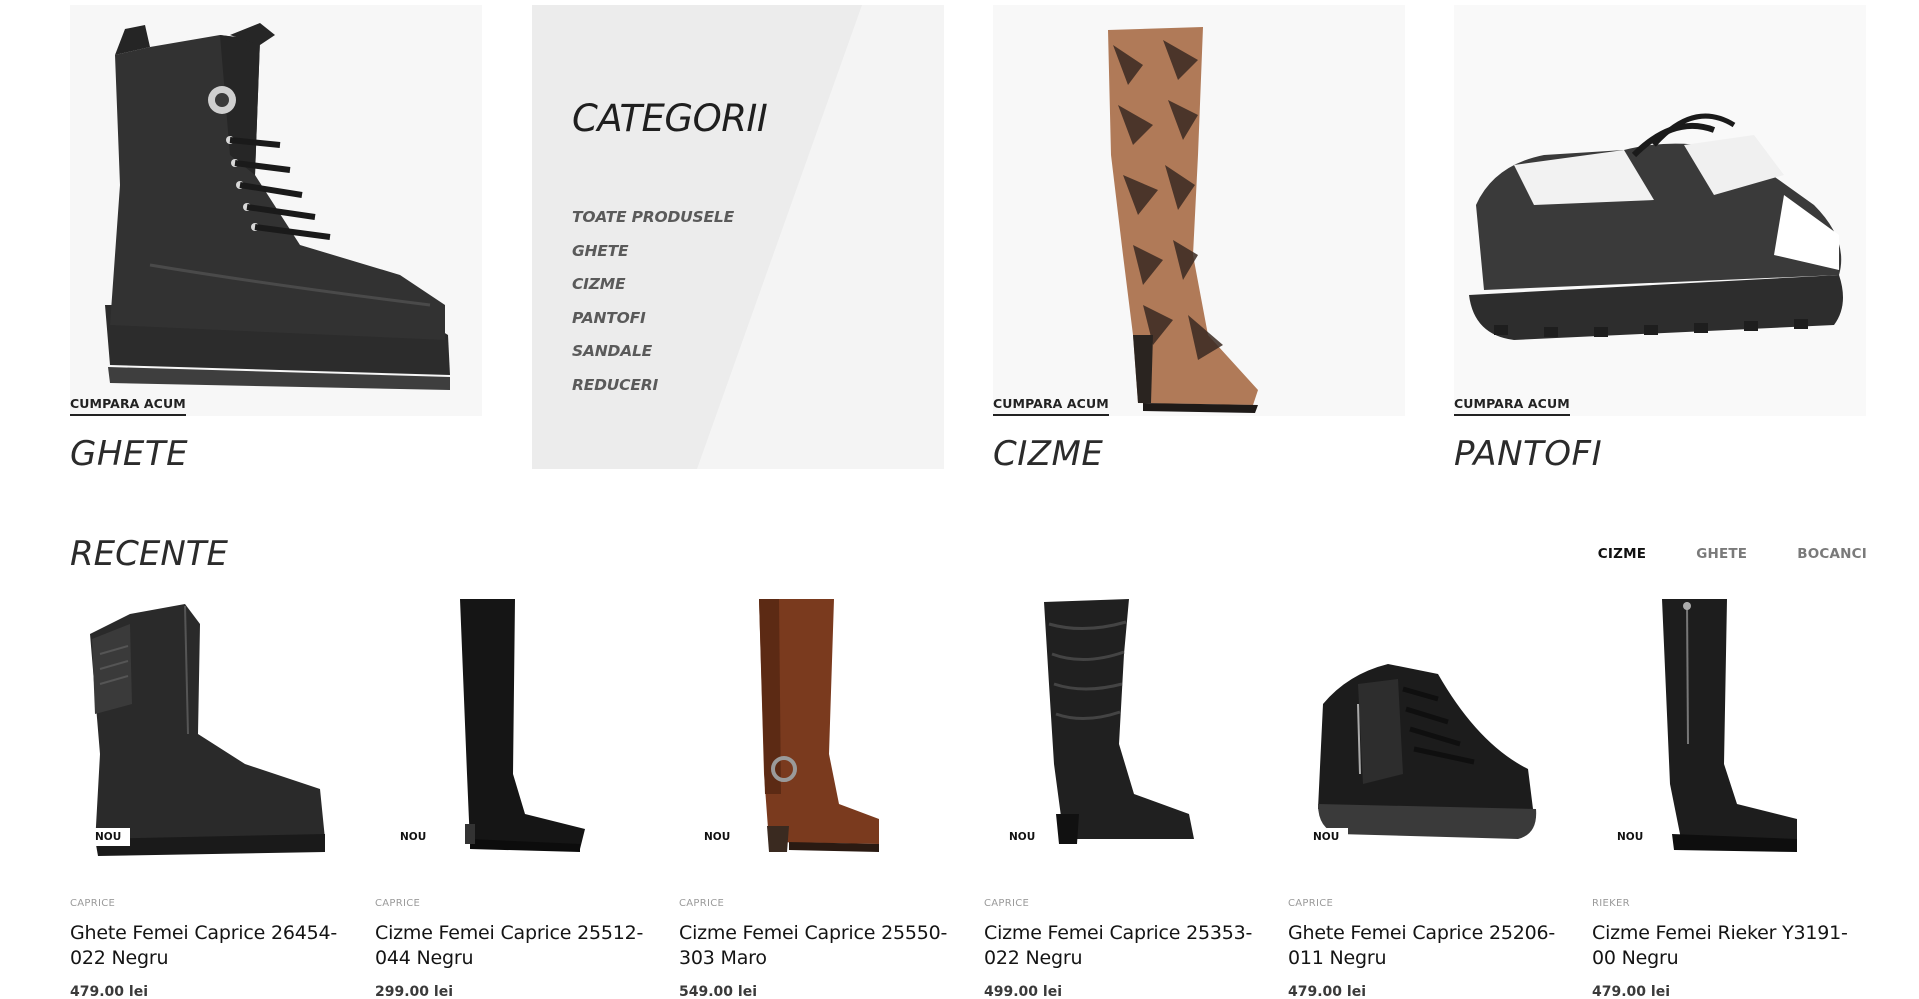  I want to click on ghete-image: CUMPARA ACUM, so click(276, 210).